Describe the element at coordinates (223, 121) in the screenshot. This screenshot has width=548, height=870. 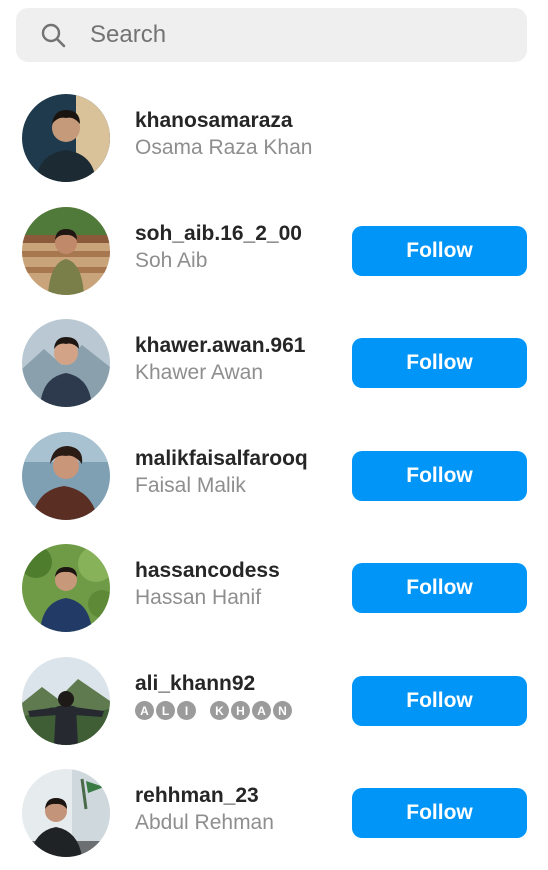
I see `username: khanosamaraza` at that location.